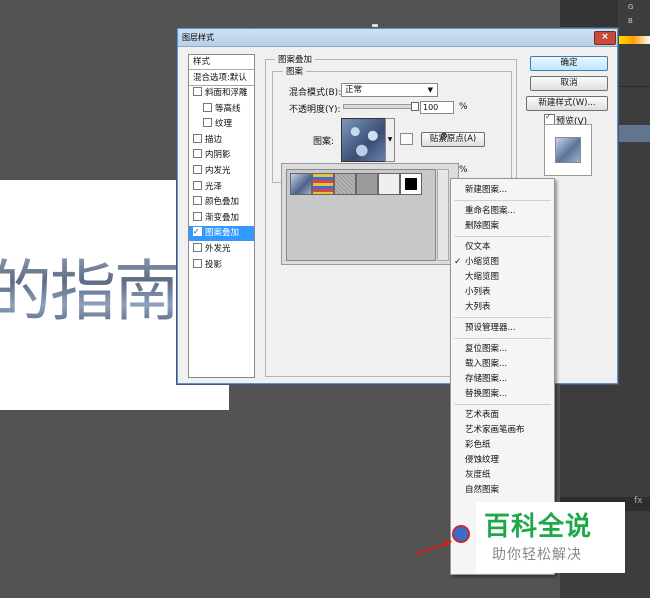  I want to click on style-item: 纹理, so click(221, 124).